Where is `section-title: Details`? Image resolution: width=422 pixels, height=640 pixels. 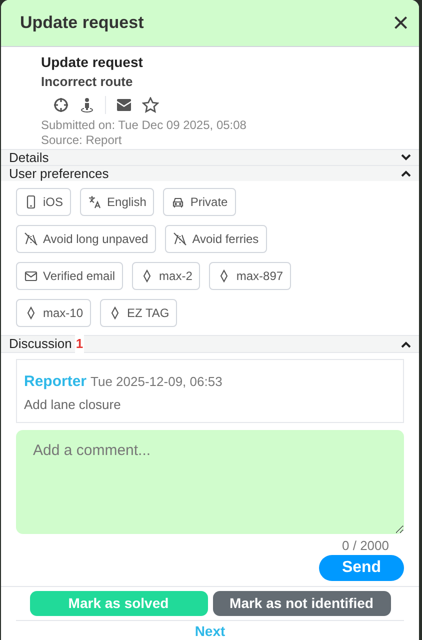
section-title: Details is located at coordinates (29, 157).